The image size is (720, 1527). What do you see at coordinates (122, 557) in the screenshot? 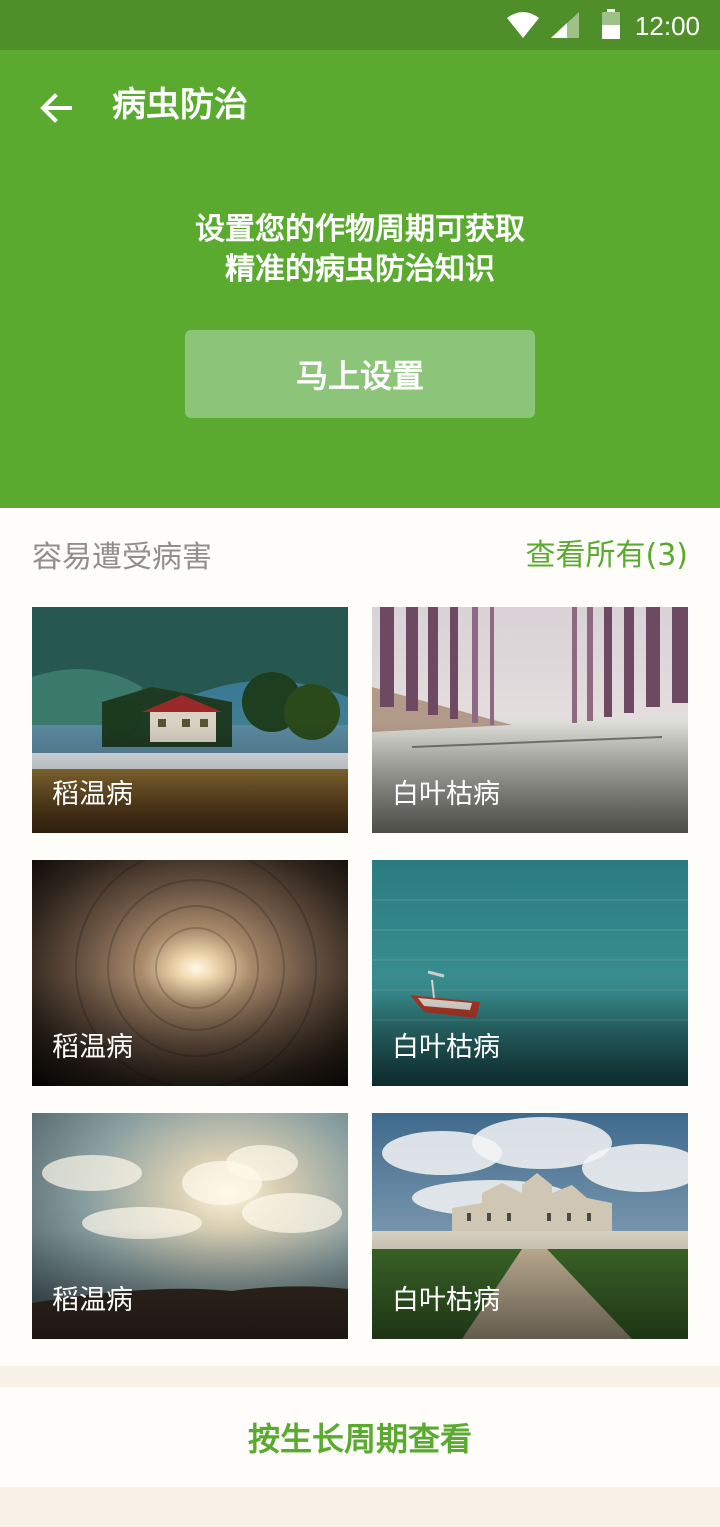
I see `section-title: 容易遭受病害` at bounding box center [122, 557].